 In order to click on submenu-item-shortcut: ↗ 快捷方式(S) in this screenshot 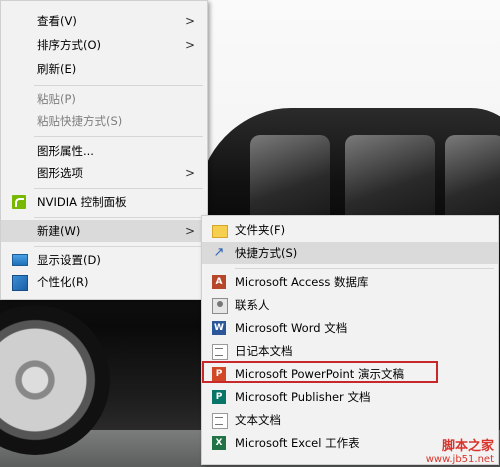, I will do `click(350, 253)`.